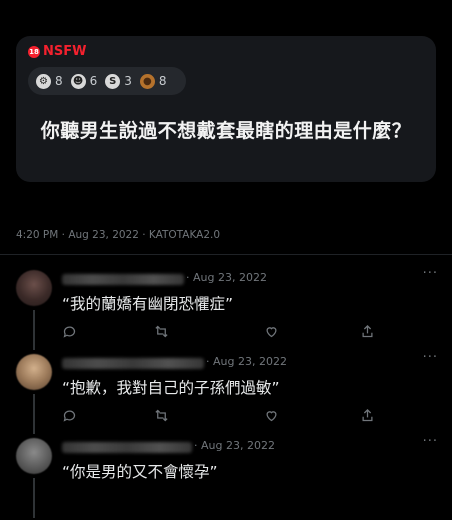  Describe the element at coordinates (147, 81) in the screenshot. I see `poop-icon: ●` at that location.